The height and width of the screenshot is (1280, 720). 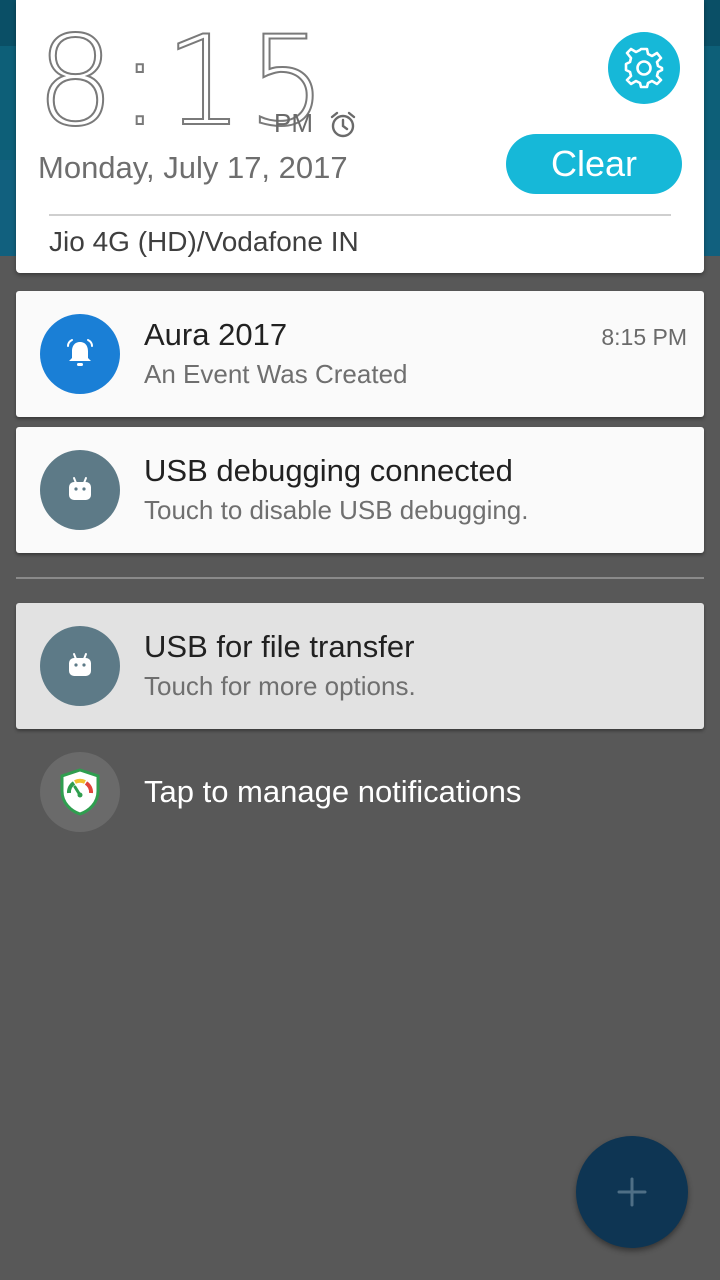 I want to click on header-divider, so click(x=360, y=215).